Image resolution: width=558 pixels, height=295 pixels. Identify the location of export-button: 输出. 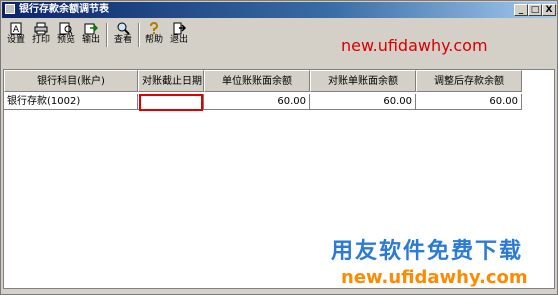
(91, 35).